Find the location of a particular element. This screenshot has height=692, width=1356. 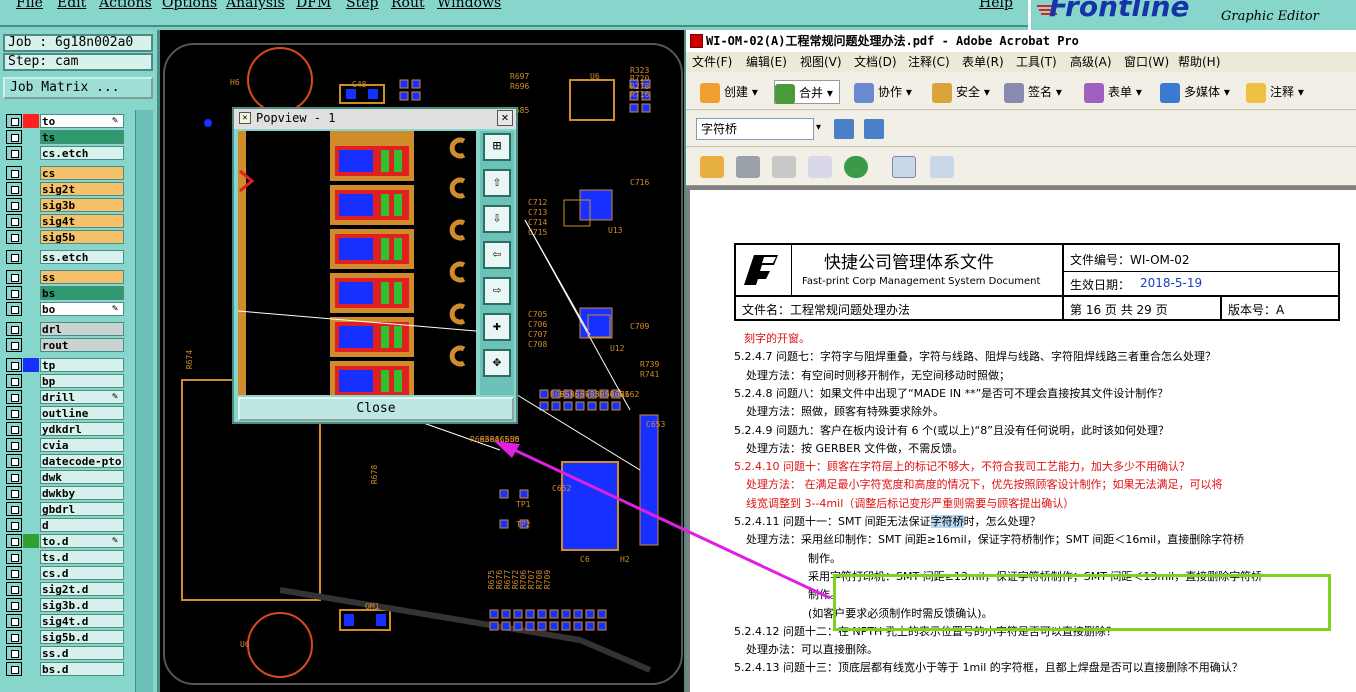

layer-row: bo ✎ is located at coordinates (65, 309).